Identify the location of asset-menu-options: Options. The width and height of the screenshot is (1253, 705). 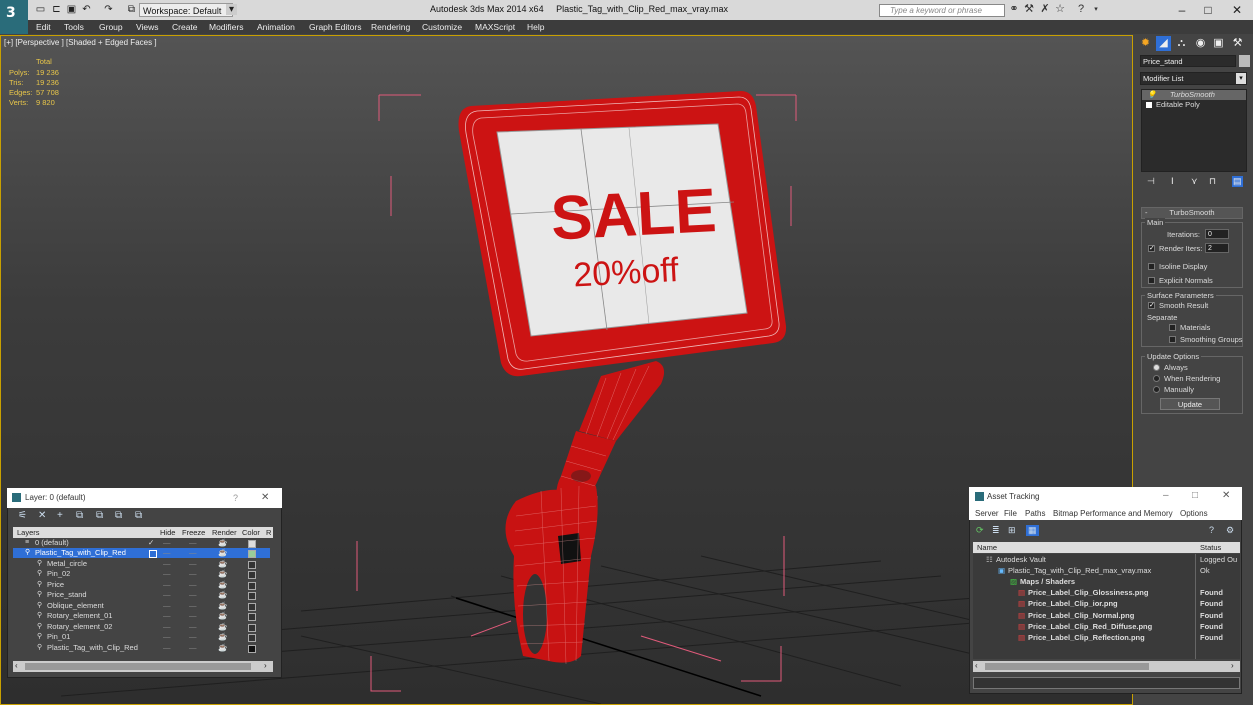
(1194, 513).